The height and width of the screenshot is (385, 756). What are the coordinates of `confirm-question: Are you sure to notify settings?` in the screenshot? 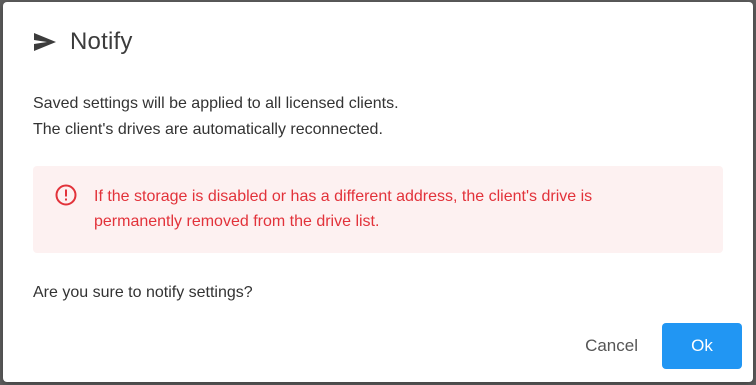 It's located at (143, 292).